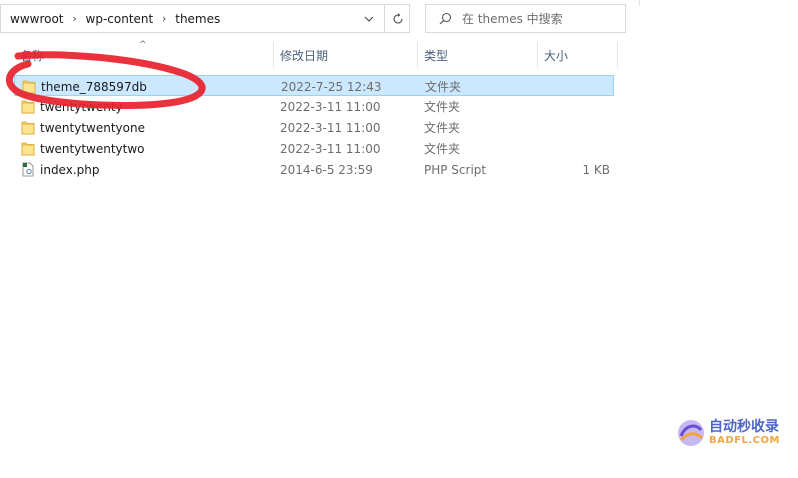 The width and height of the screenshot is (798, 478). I want to click on breadcrumb-item-themes: themes, so click(197, 19).